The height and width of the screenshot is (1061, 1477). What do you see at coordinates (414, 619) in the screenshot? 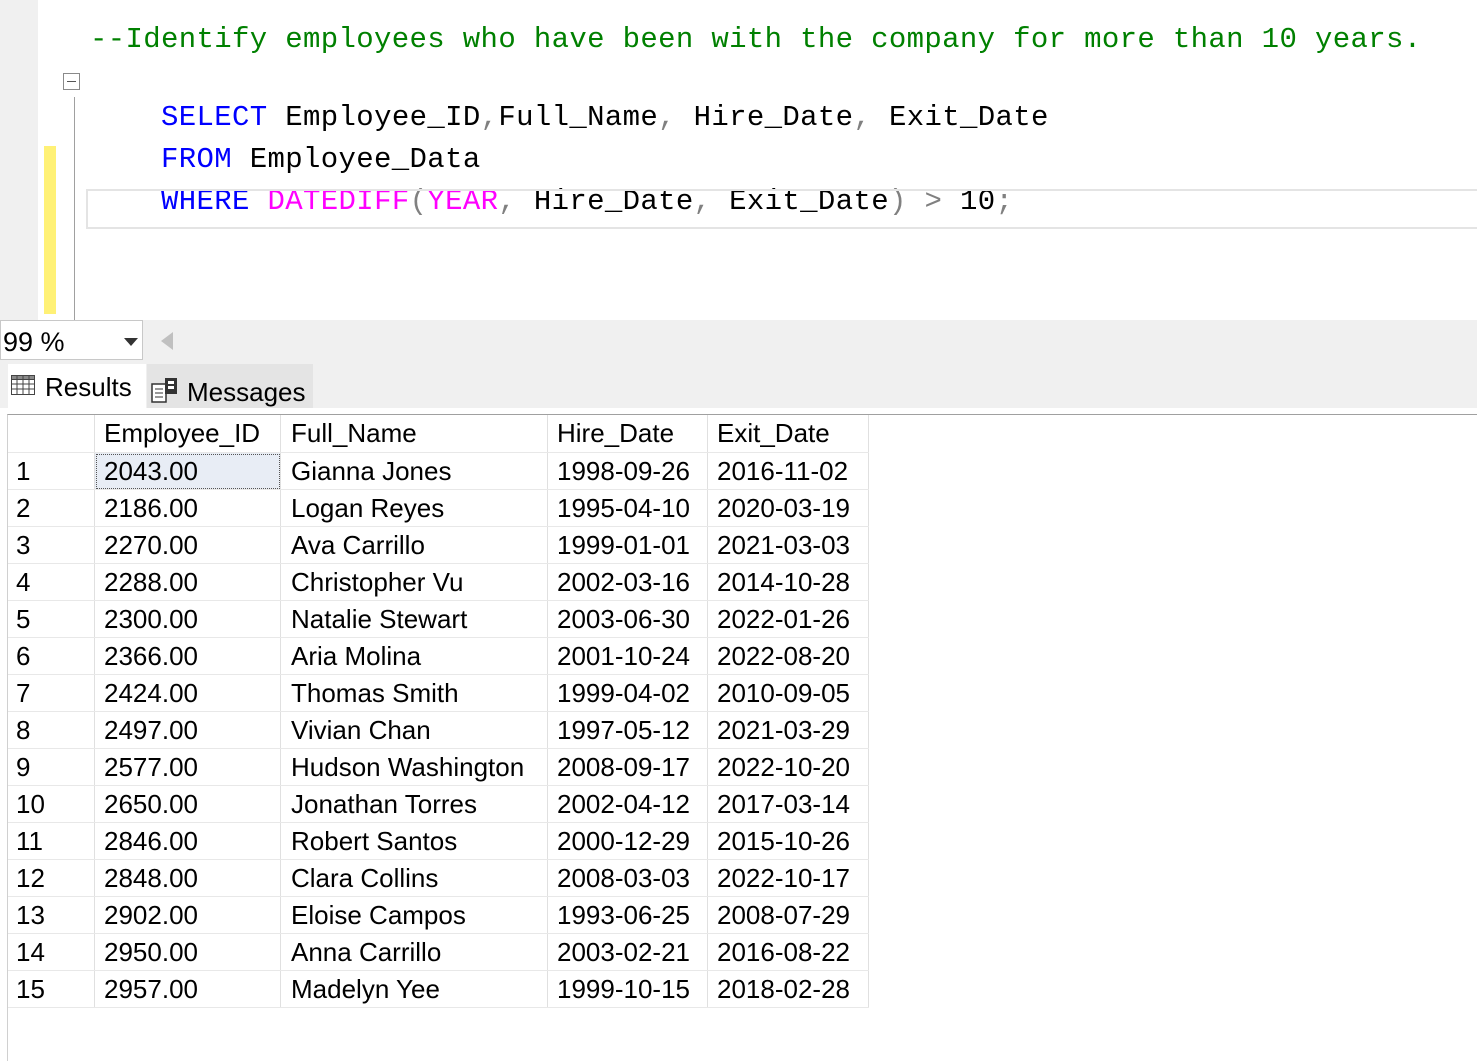
I see `full-name-cell: Natalie Stewart` at bounding box center [414, 619].